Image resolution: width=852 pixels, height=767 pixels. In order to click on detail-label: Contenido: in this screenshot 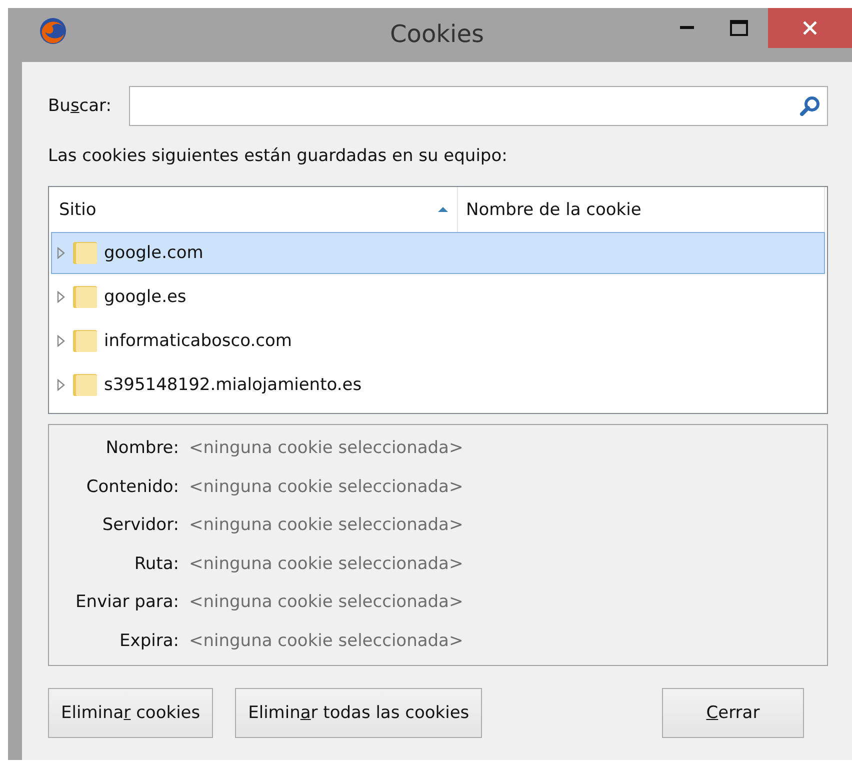, I will do `click(132, 486)`.